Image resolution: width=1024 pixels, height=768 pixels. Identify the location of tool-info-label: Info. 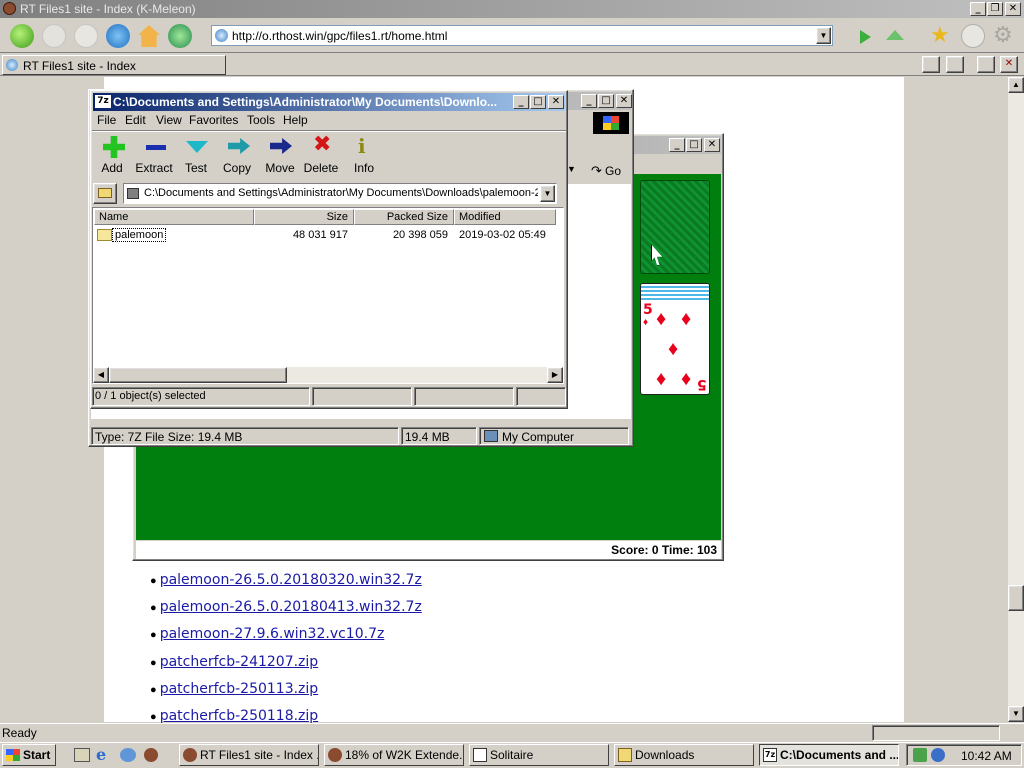
(364, 168).